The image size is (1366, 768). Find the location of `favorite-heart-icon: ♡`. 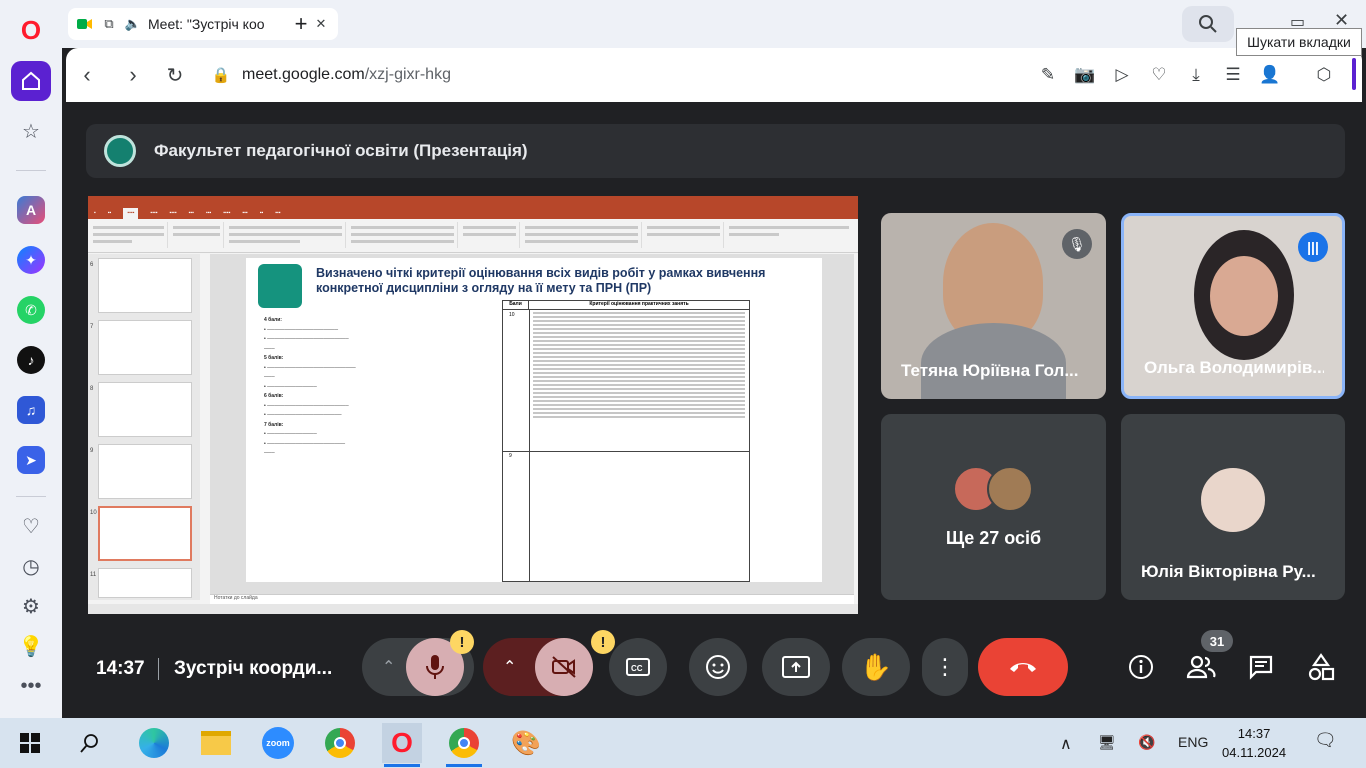

favorite-heart-icon: ♡ is located at coordinates (1159, 75).